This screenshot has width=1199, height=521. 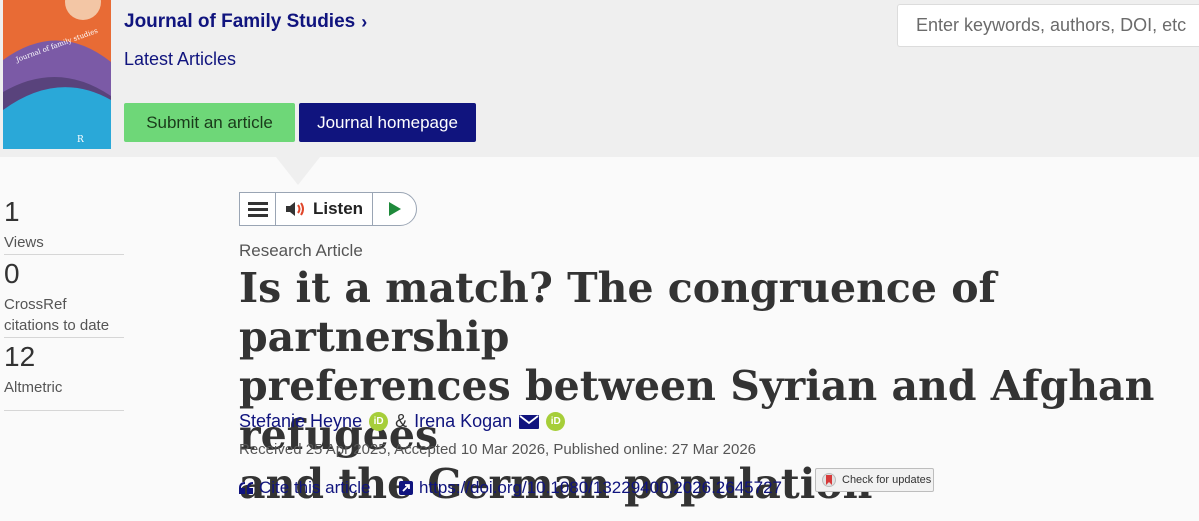 I want to click on article-type: Research Article, so click(x=301, y=250).